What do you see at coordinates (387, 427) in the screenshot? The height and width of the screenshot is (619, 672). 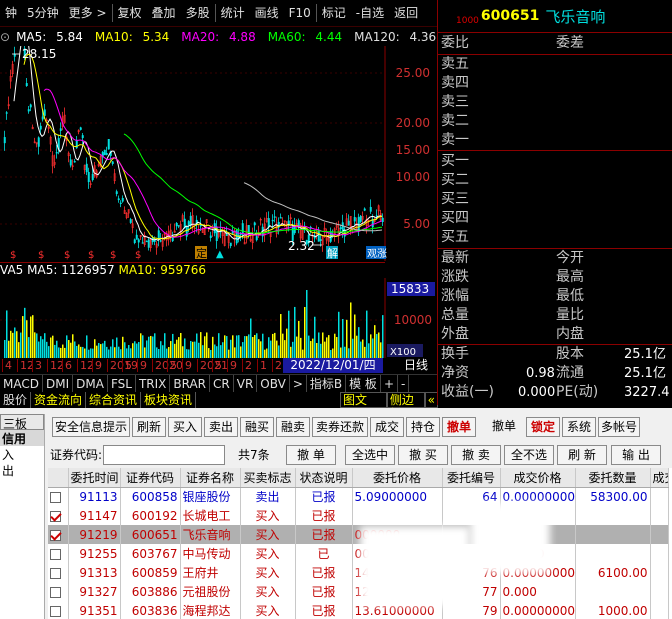 I see `trade-btn-7: 成交` at bounding box center [387, 427].